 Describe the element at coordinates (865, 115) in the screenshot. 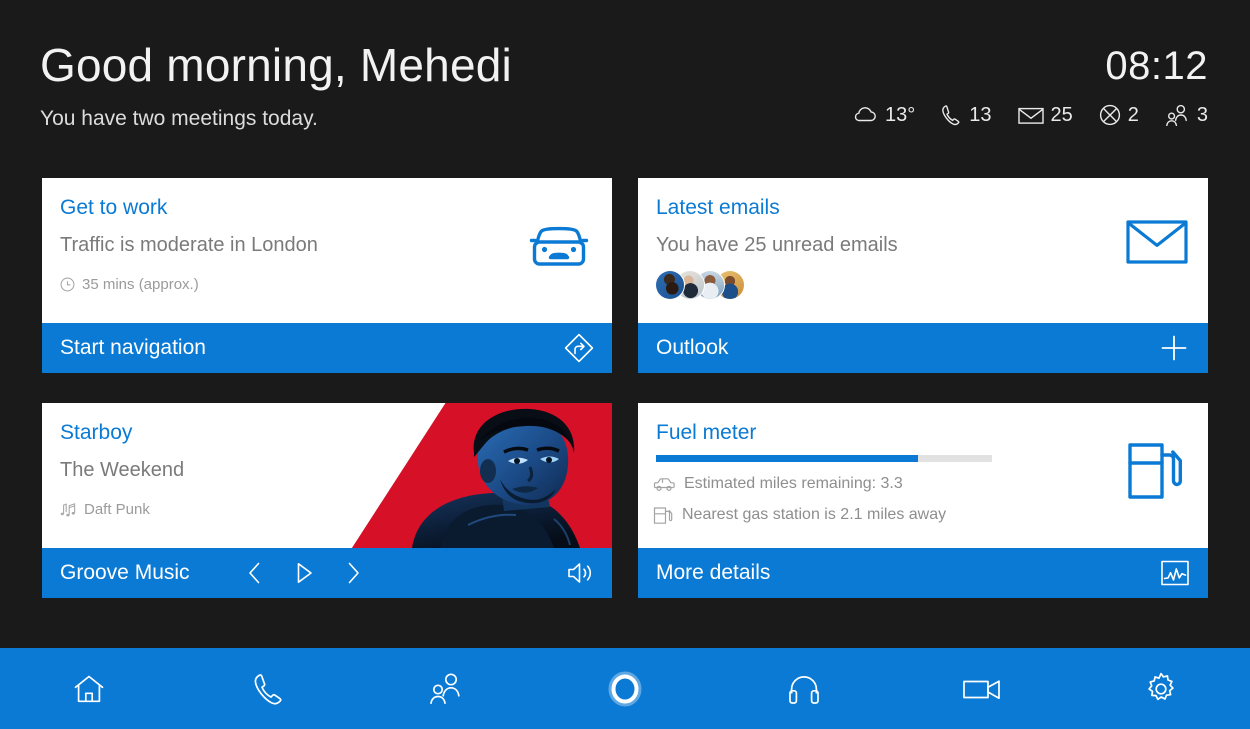

I see `cloud-icon` at that location.